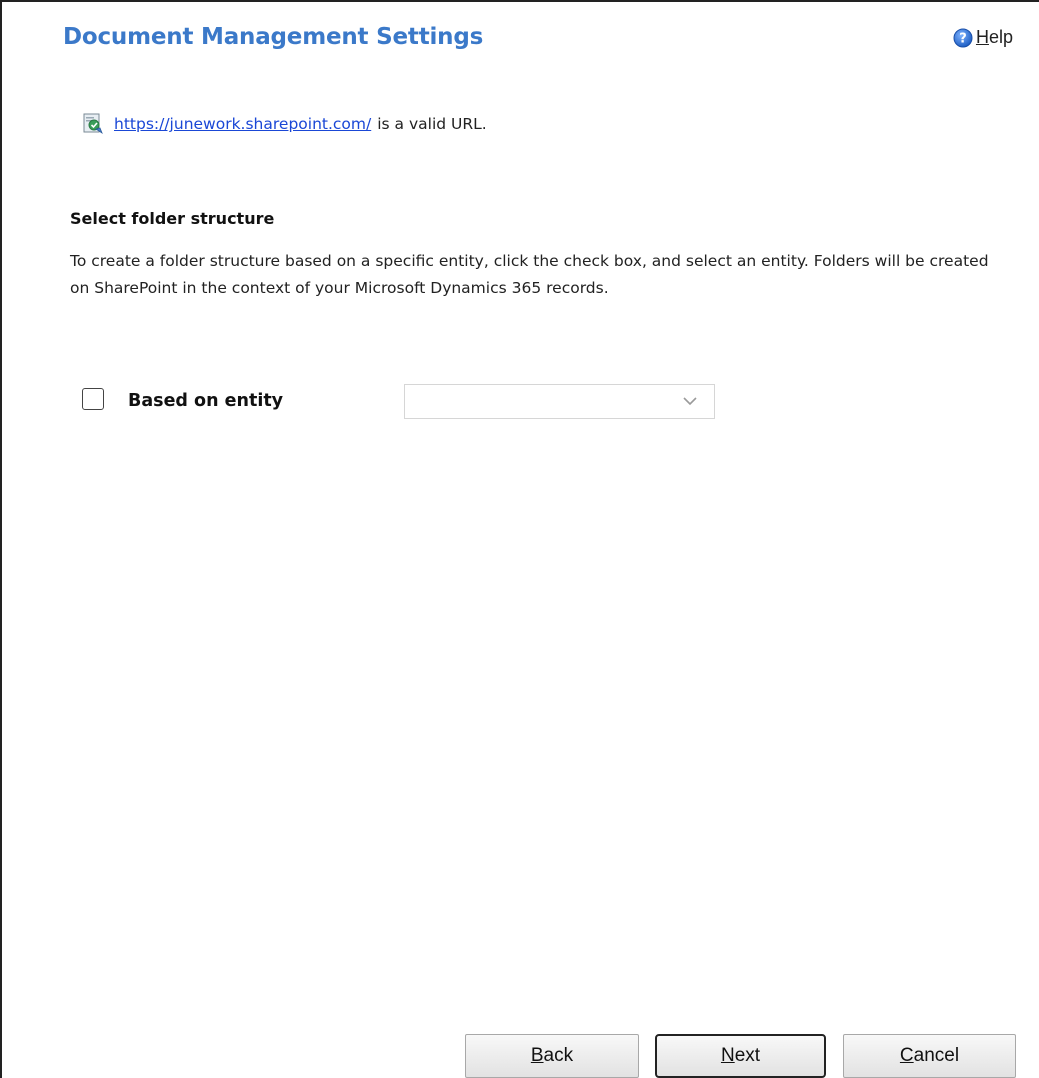  I want to click on dialog-title: Document Management Settings, so click(273, 37).